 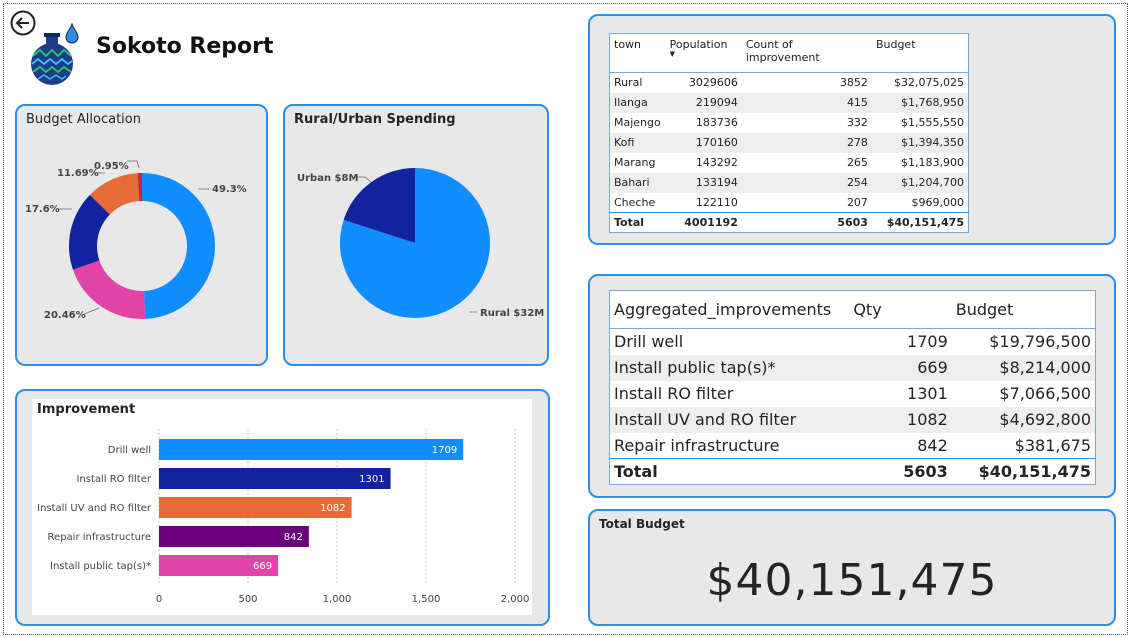 I want to click on table-cell: 265, so click(x=857, y=162).